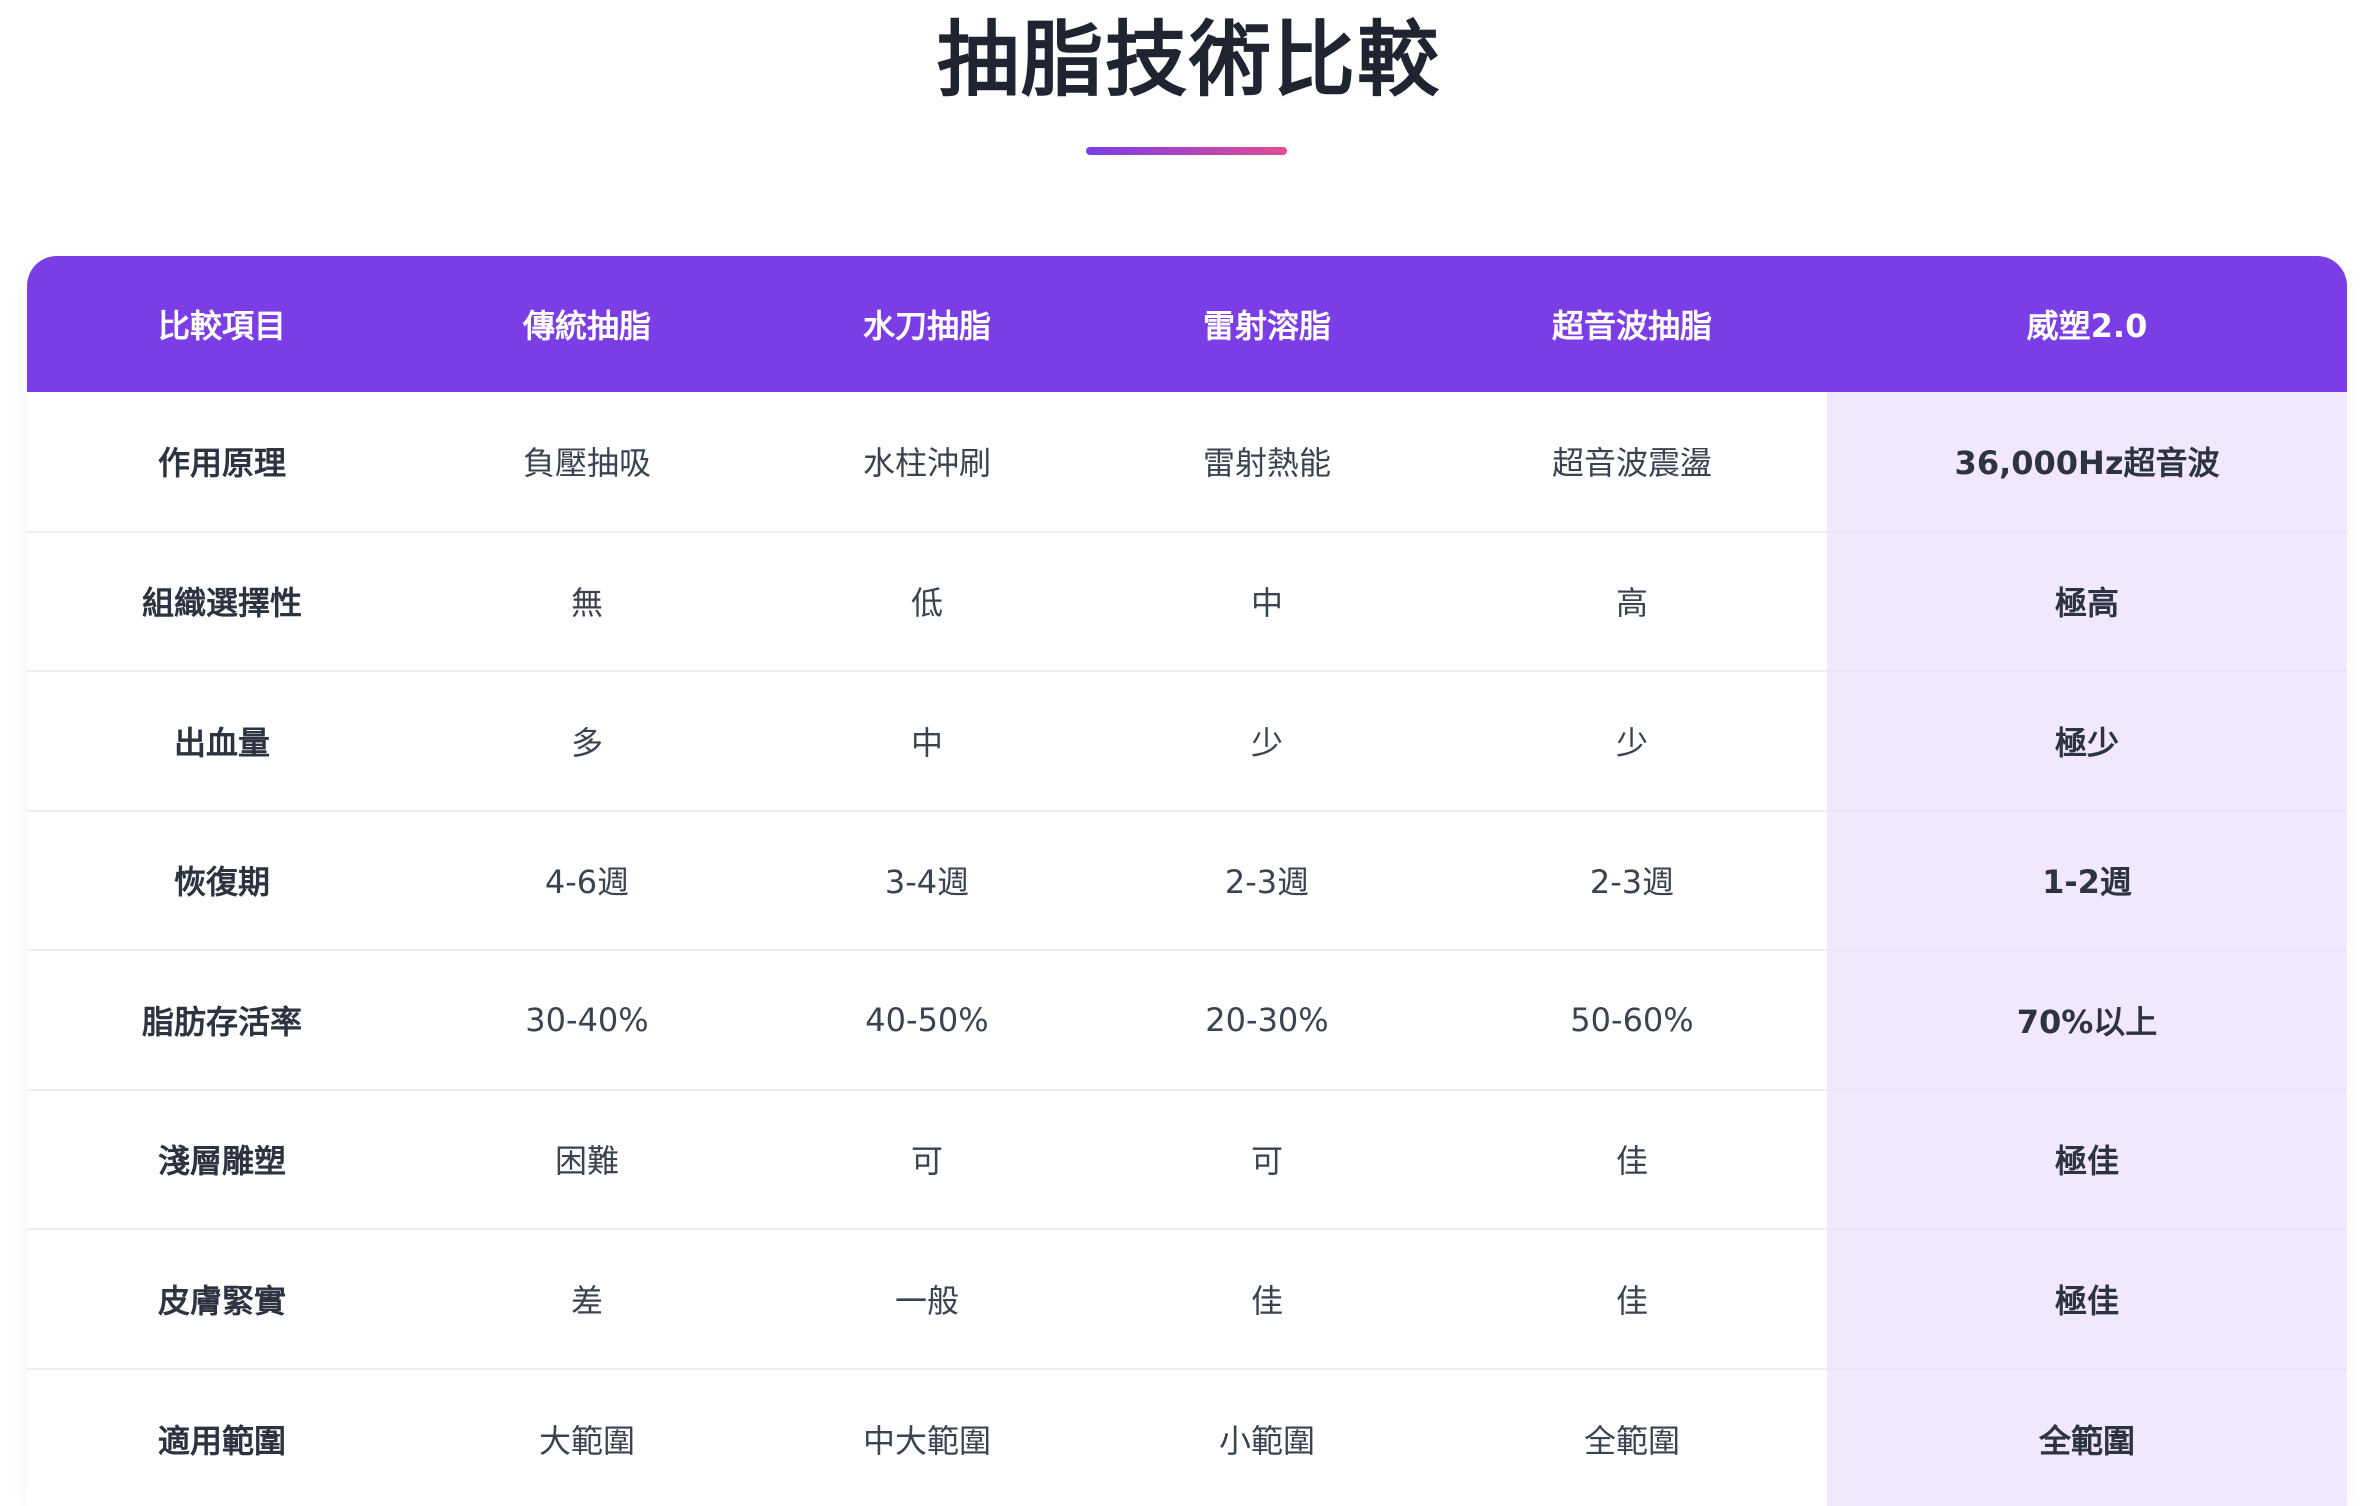 The height and width of the screenshot is (1506, 2378). Describe the element at coordinates (2087, 462) in the screenshot. I see `highlight-cell: 36,000Hz超音波` at that location.